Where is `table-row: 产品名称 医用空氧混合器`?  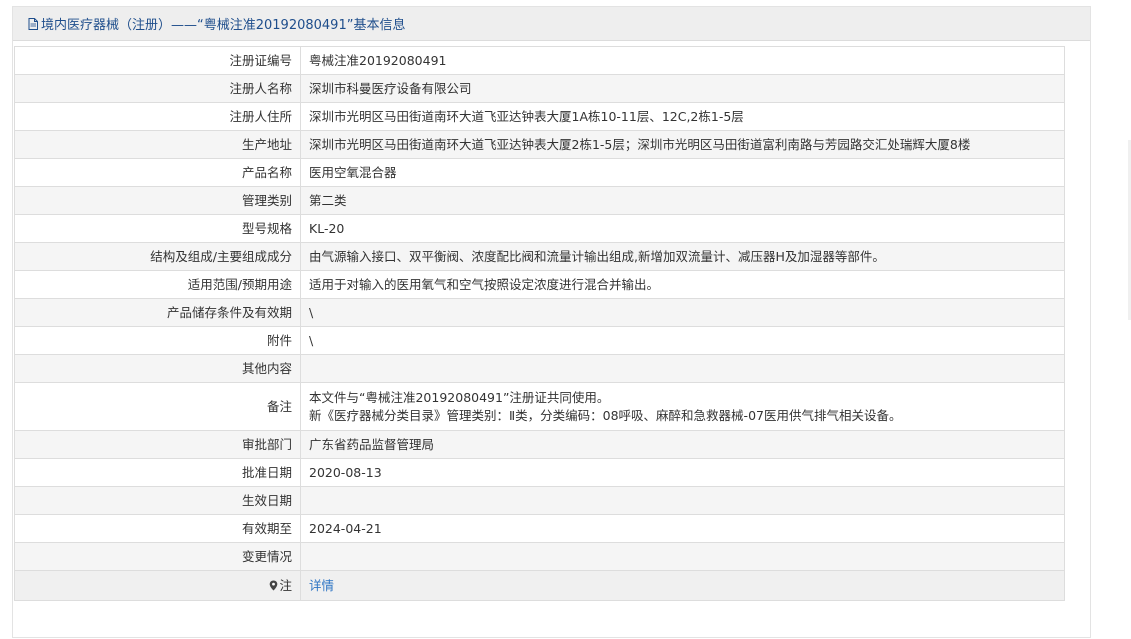
table-row: 产品名称 医用空氧混合器 is located at coordinates (539, 172).